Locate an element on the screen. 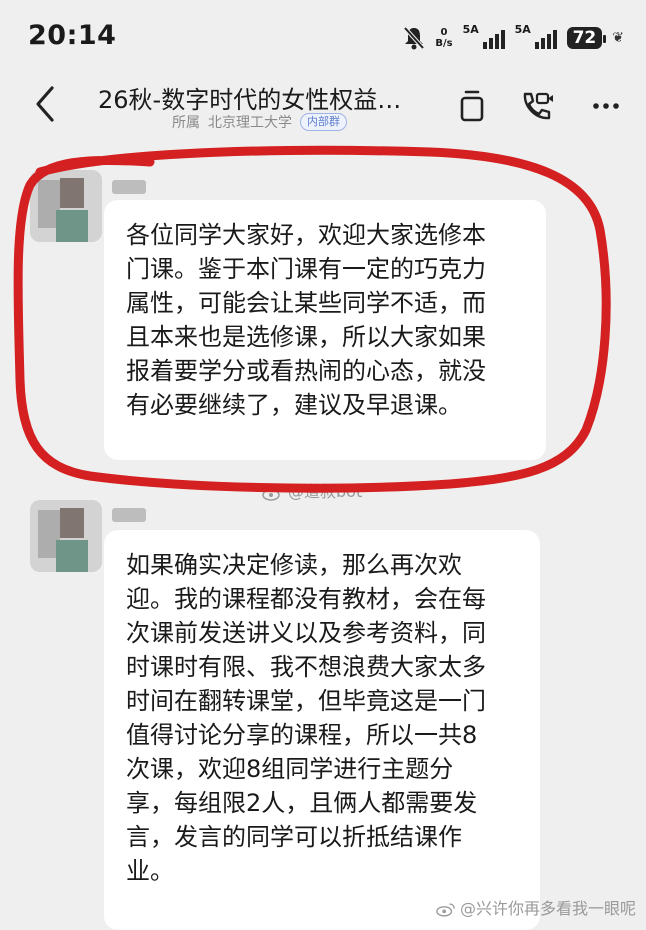 The width and height of the screenshot is (646, 930). affiliation-name: 北京理工大学 is located at coordinates (250, 123).